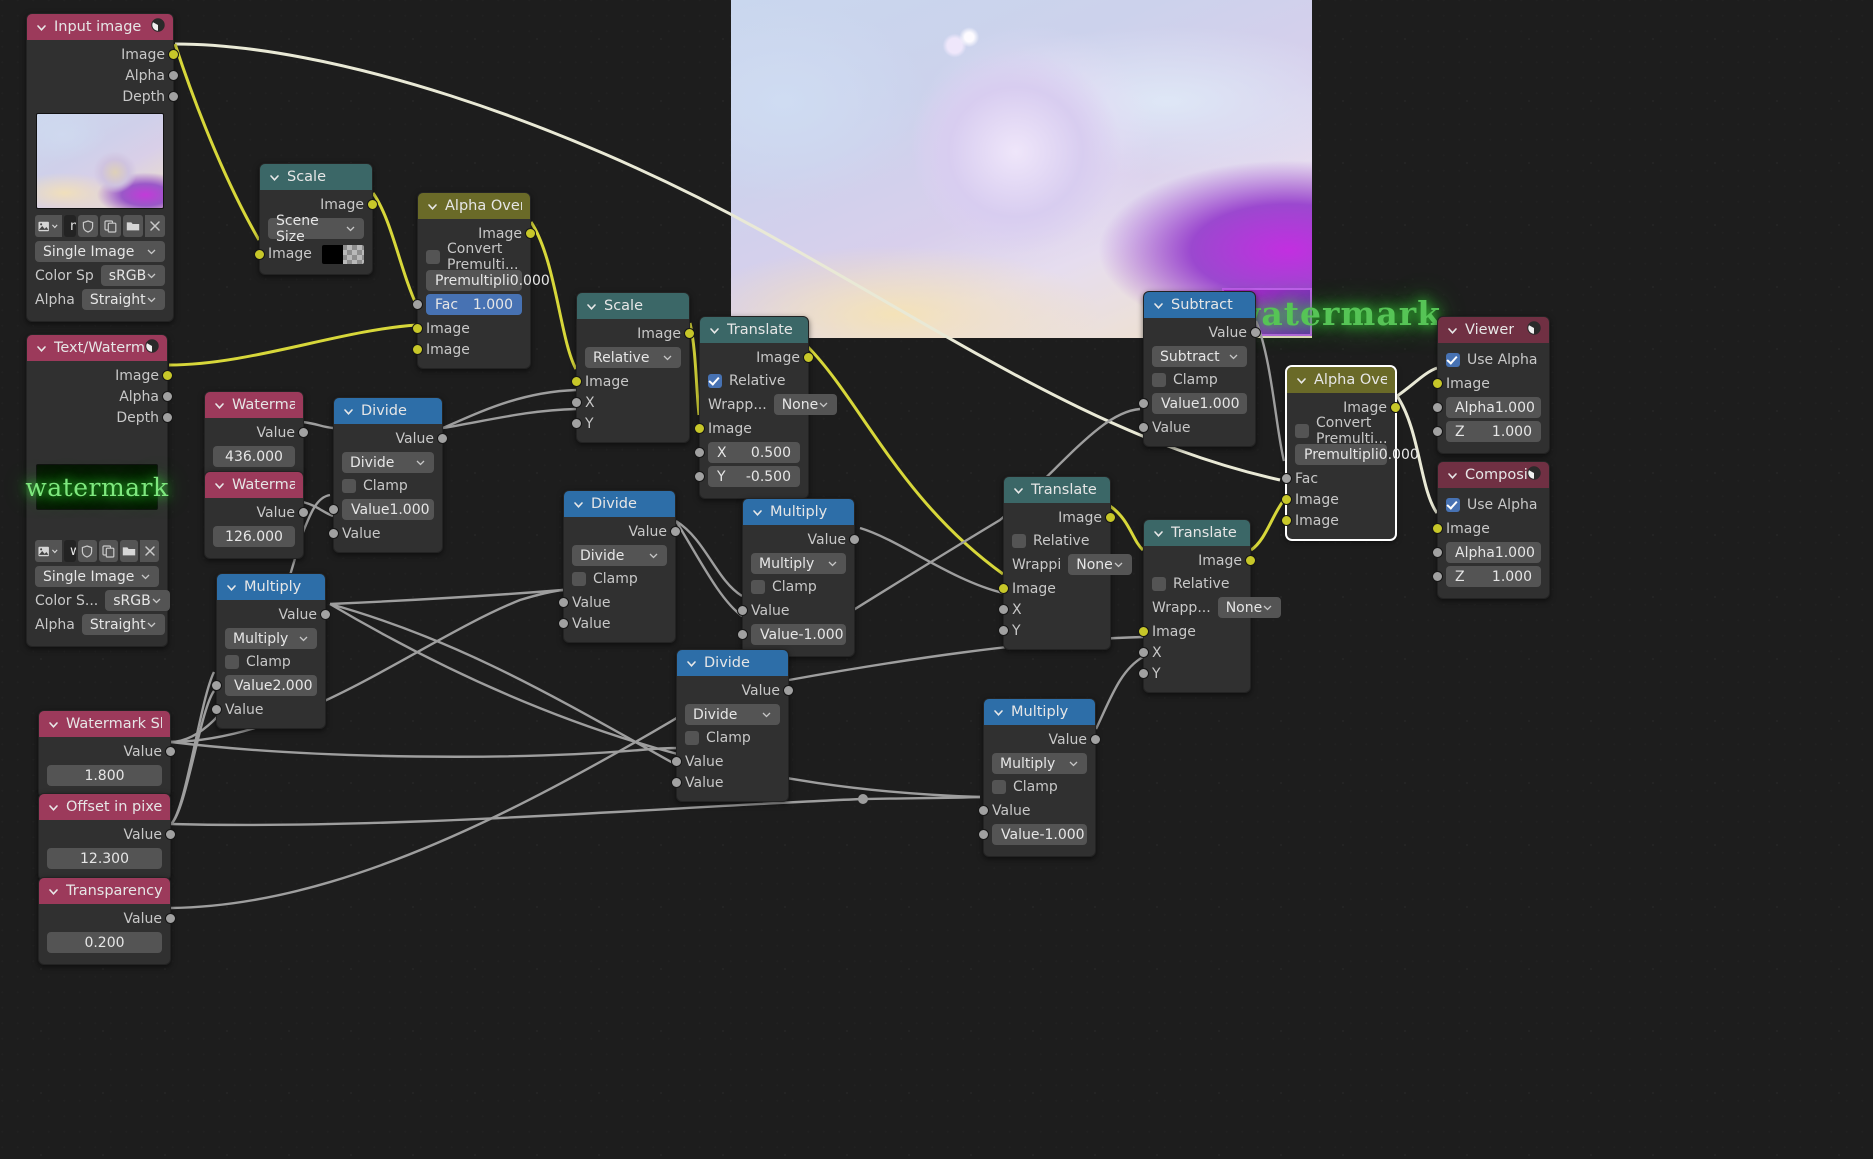 The image size is (1873, 1159). What do you see at coordinates (107, 837) in the screenshot?
I see `node-offset-in-pixels: Offset in pixels Value 12.300` at bounding box center [107, 837].